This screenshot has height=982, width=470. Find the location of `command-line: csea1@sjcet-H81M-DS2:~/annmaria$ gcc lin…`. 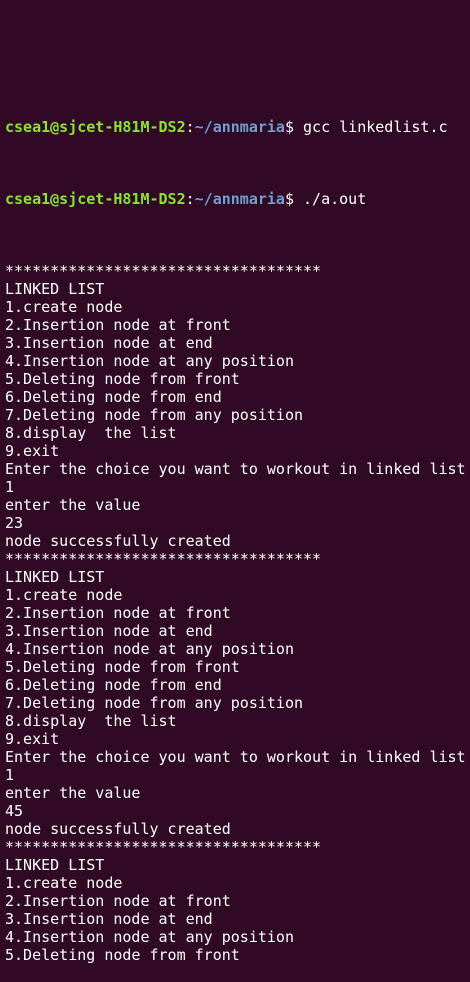

command-line: csea1@sjcet-H81M-DS2:~/annmaria$ gcc lin… is located at coordinates (226, 127).